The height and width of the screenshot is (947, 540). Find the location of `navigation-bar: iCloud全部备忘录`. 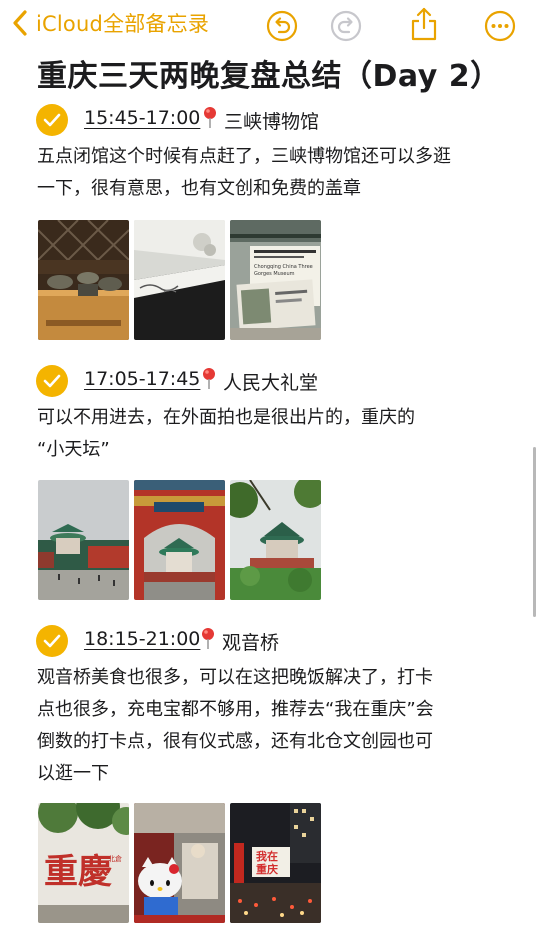

navigation-bar: iCloud全部备忘录 is located at coordinates (270, 26).